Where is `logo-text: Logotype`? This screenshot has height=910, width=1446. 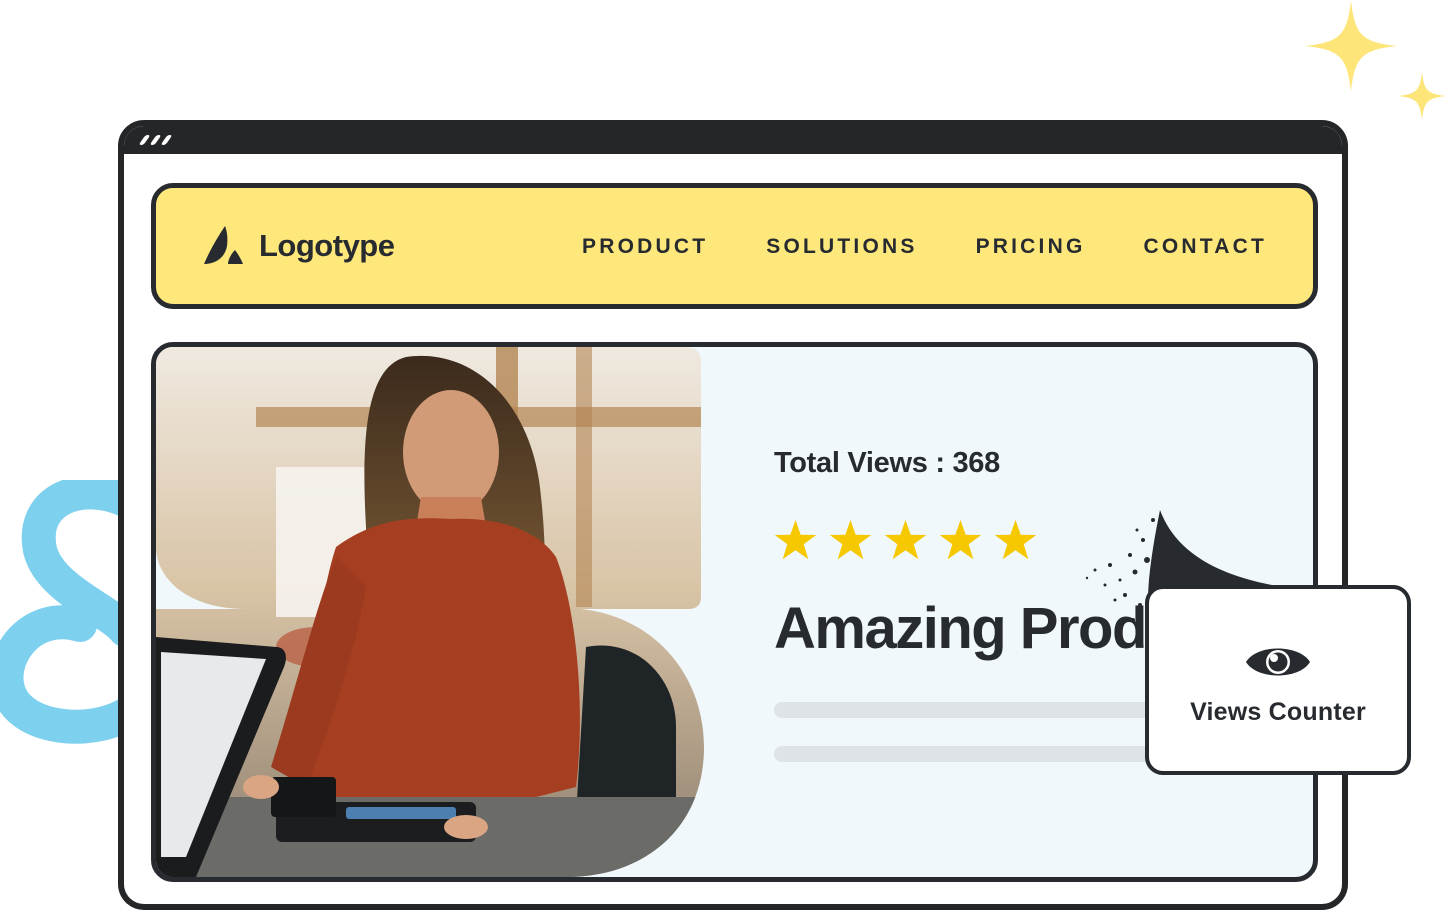
logo-text: Logotype is located at coordinates (327, 245).